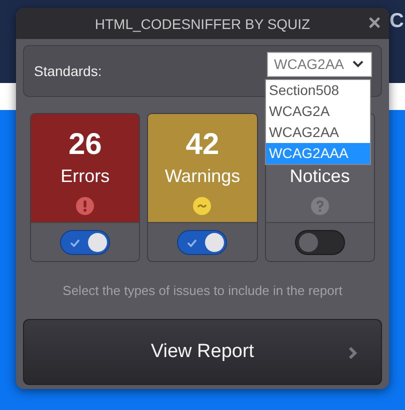 Image resolution: width=405 pixels, height=410 pixels. I want to click on dropdown-option: Section508, so click(318, 90).